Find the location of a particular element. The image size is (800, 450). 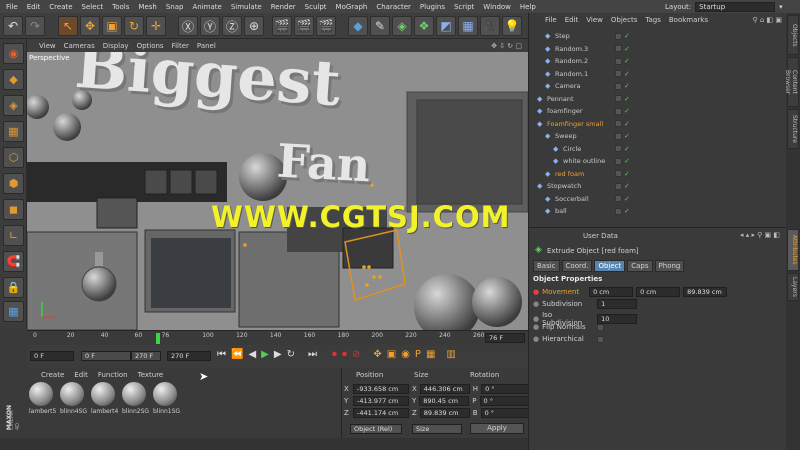

sidetab-objects: Objects is located at coordinates (793, 35).